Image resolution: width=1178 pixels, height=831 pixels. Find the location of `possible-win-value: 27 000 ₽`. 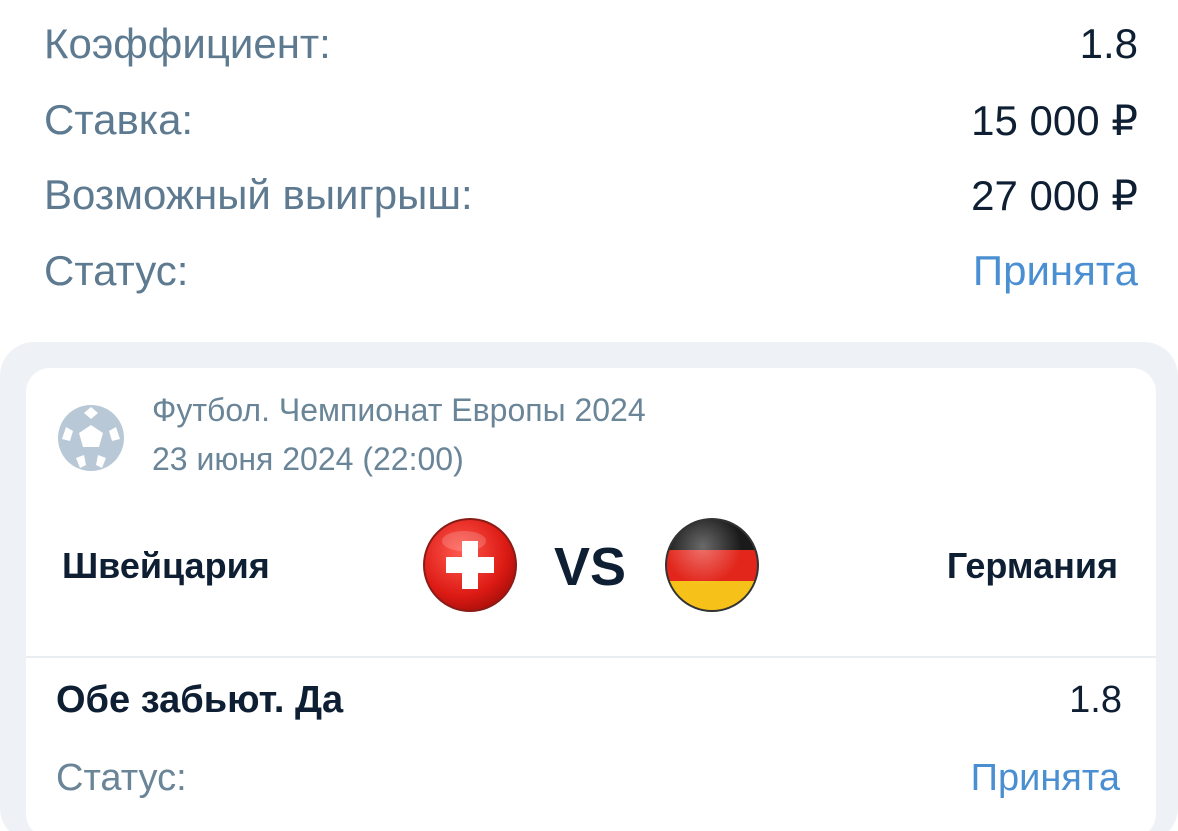

possible-win-value: 27 000 ₽ is located at coordinates (1054, 195).